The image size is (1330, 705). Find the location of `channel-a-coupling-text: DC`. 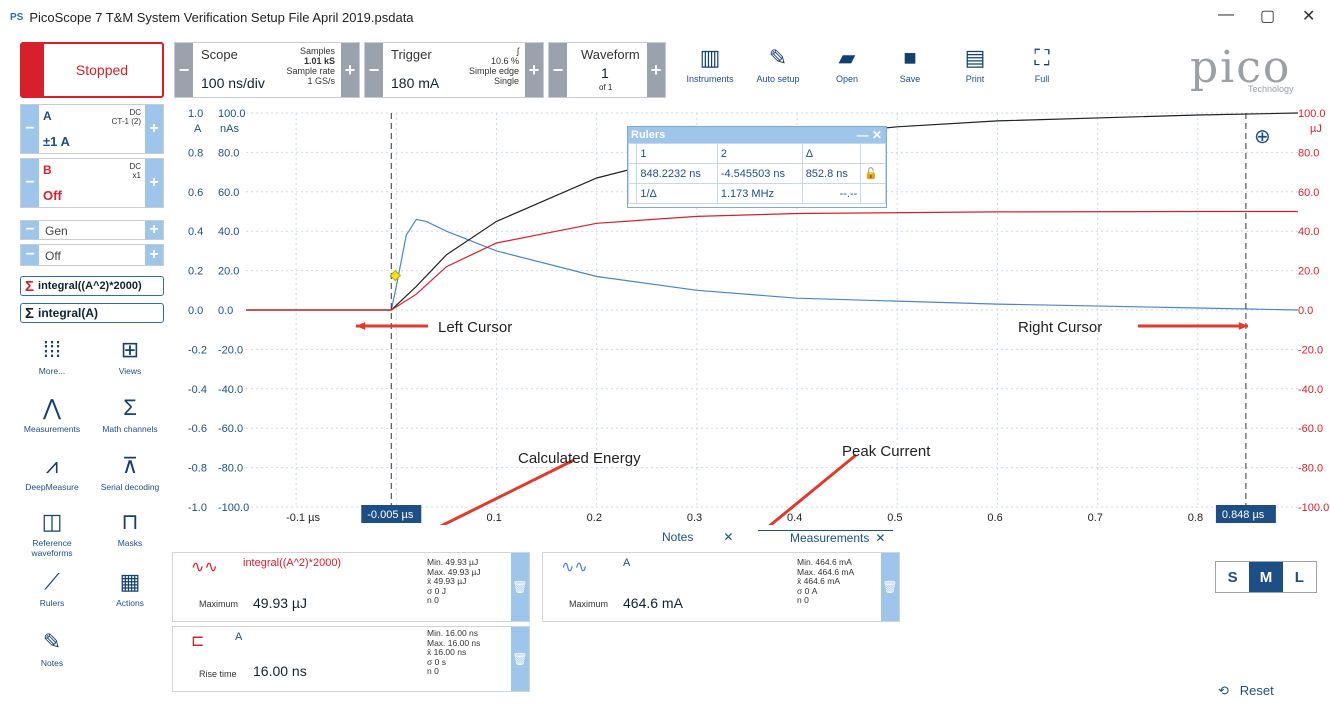

channel-a-coupling-text: DC is located at coordinates (135, 112).